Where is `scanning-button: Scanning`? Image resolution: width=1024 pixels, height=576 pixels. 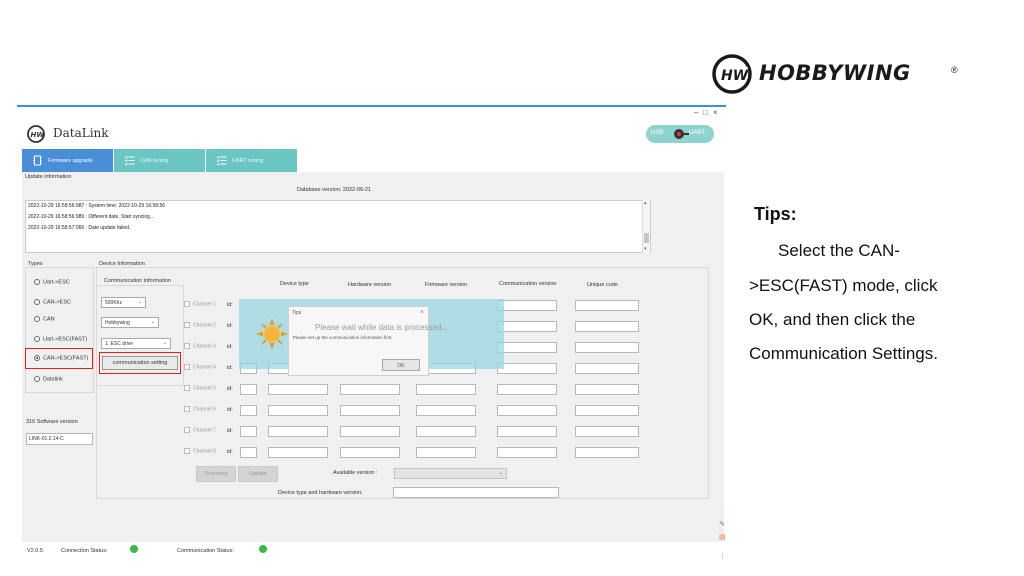 scanning-button: Scanning is located at coordinates (216, 474).